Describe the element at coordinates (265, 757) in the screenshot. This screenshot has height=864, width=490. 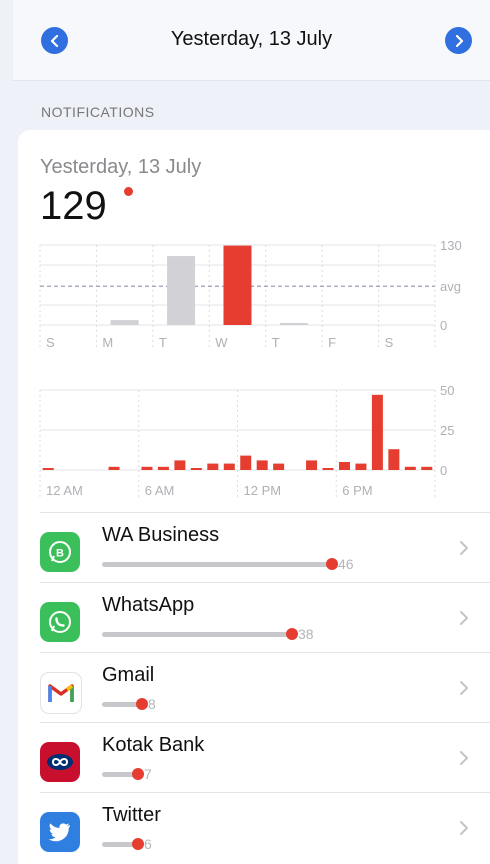
I see `app-row: Kotak Bank 7` at that location.